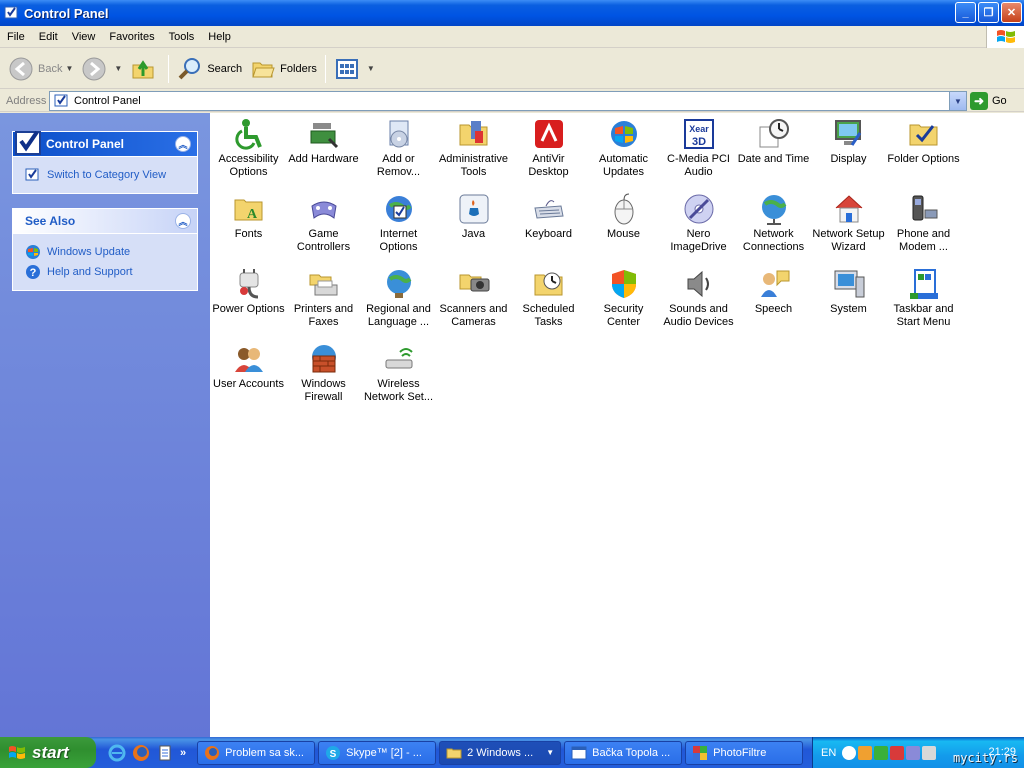 The height and width of the screenshot is (768, 1024). Describe the element at coordinates (923, 315) in the screenshot. I see `item-label: Taskbar and Start Menu` at that location.